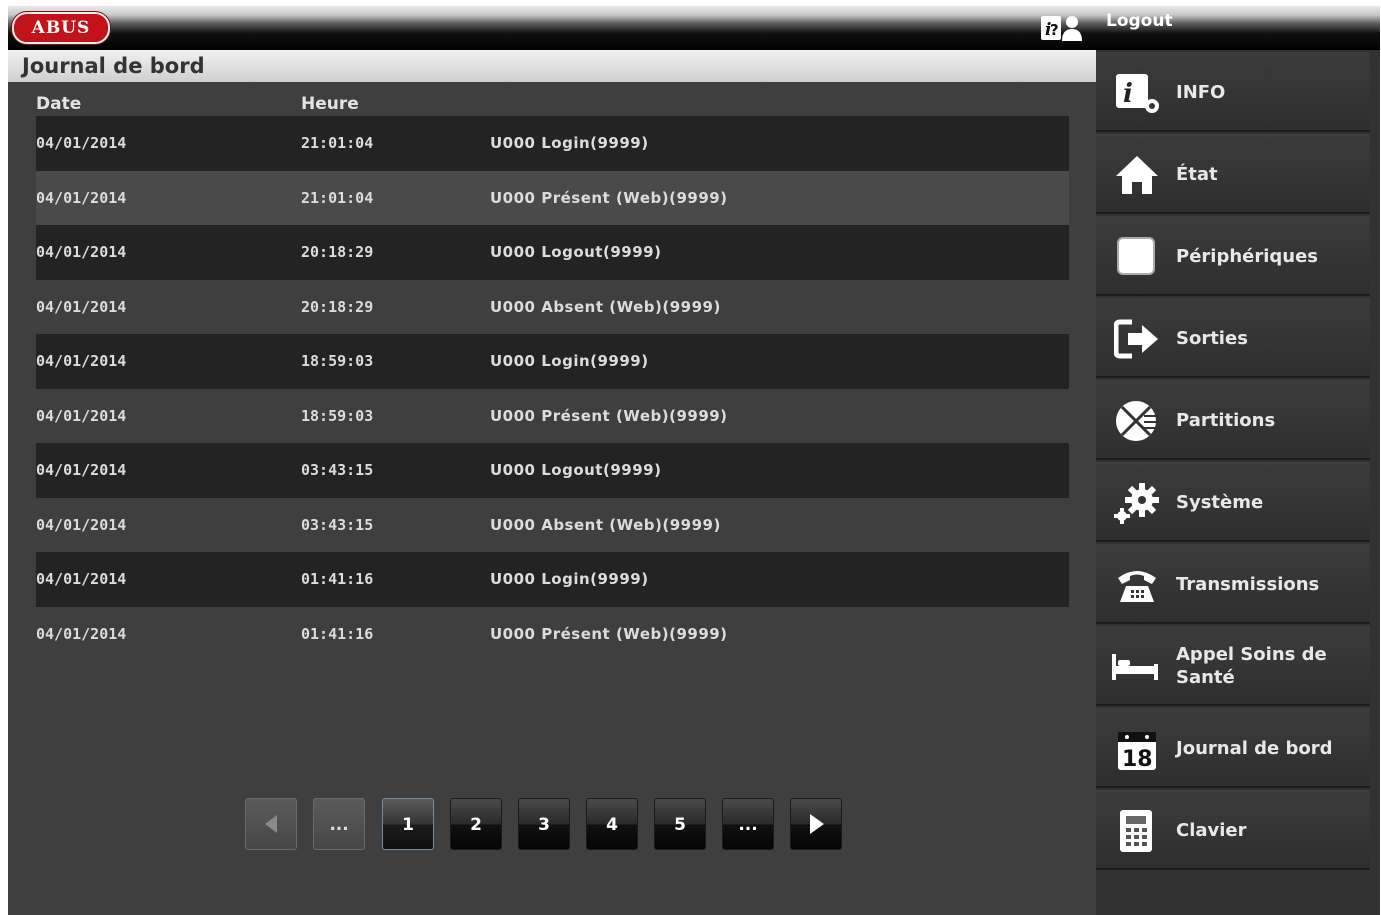 This screenshot has height=915, width=1381. Describe the element at coordinates (1211, 830) in the screenshot. I see `sidebar-item-label: Clavier` at that location.